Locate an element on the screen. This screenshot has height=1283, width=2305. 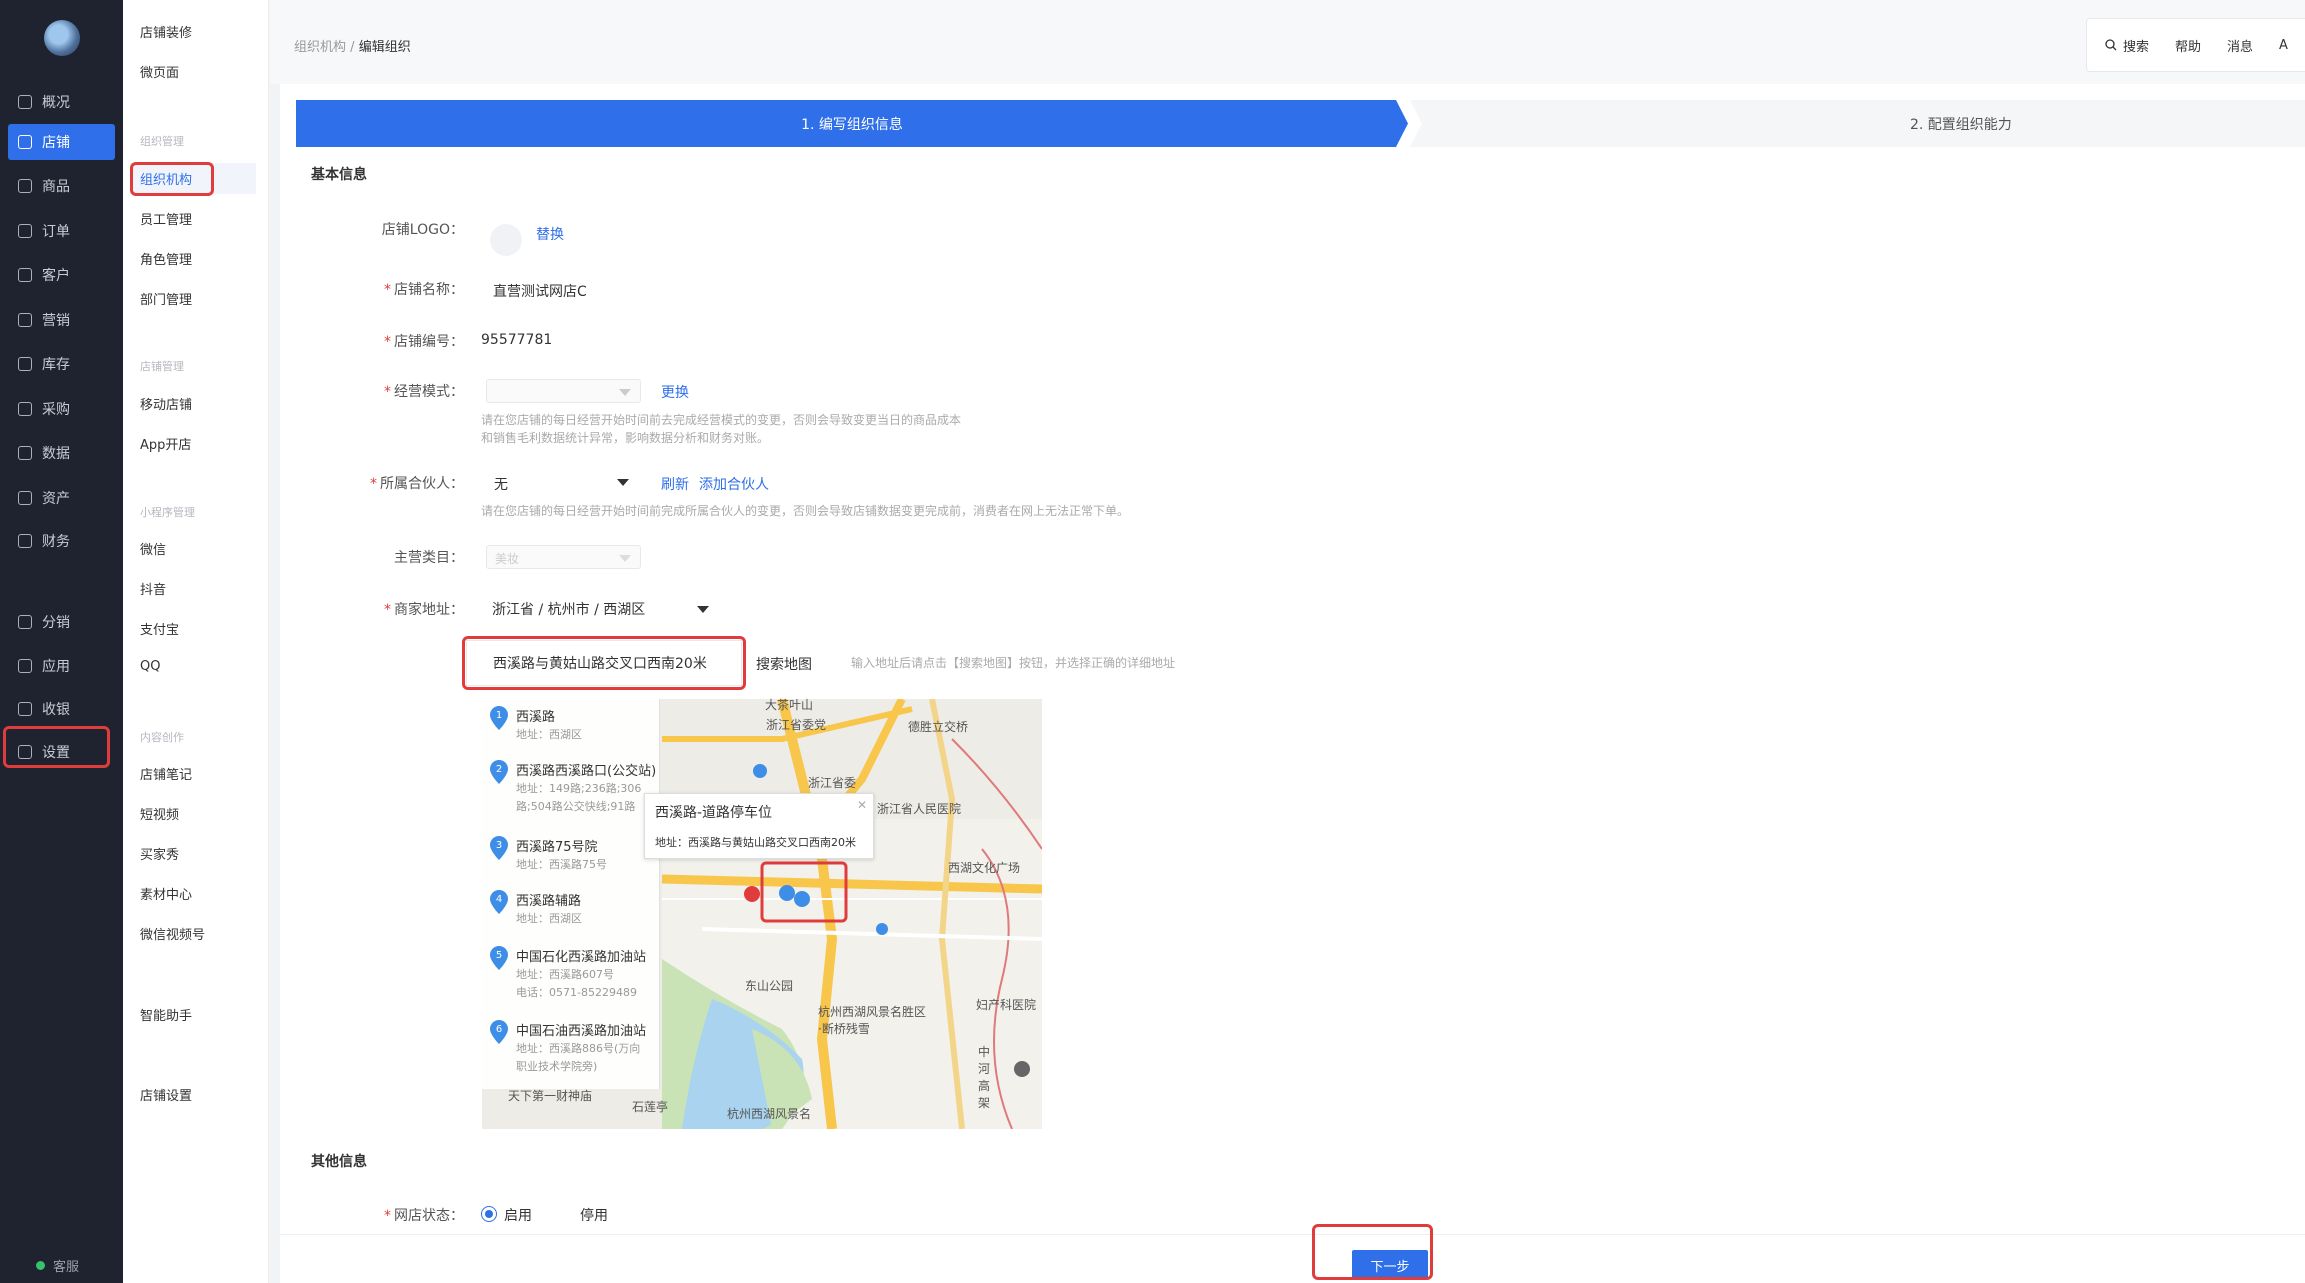
sub-item-assistant: 智能助手 is located at coordinates (166, 1014).